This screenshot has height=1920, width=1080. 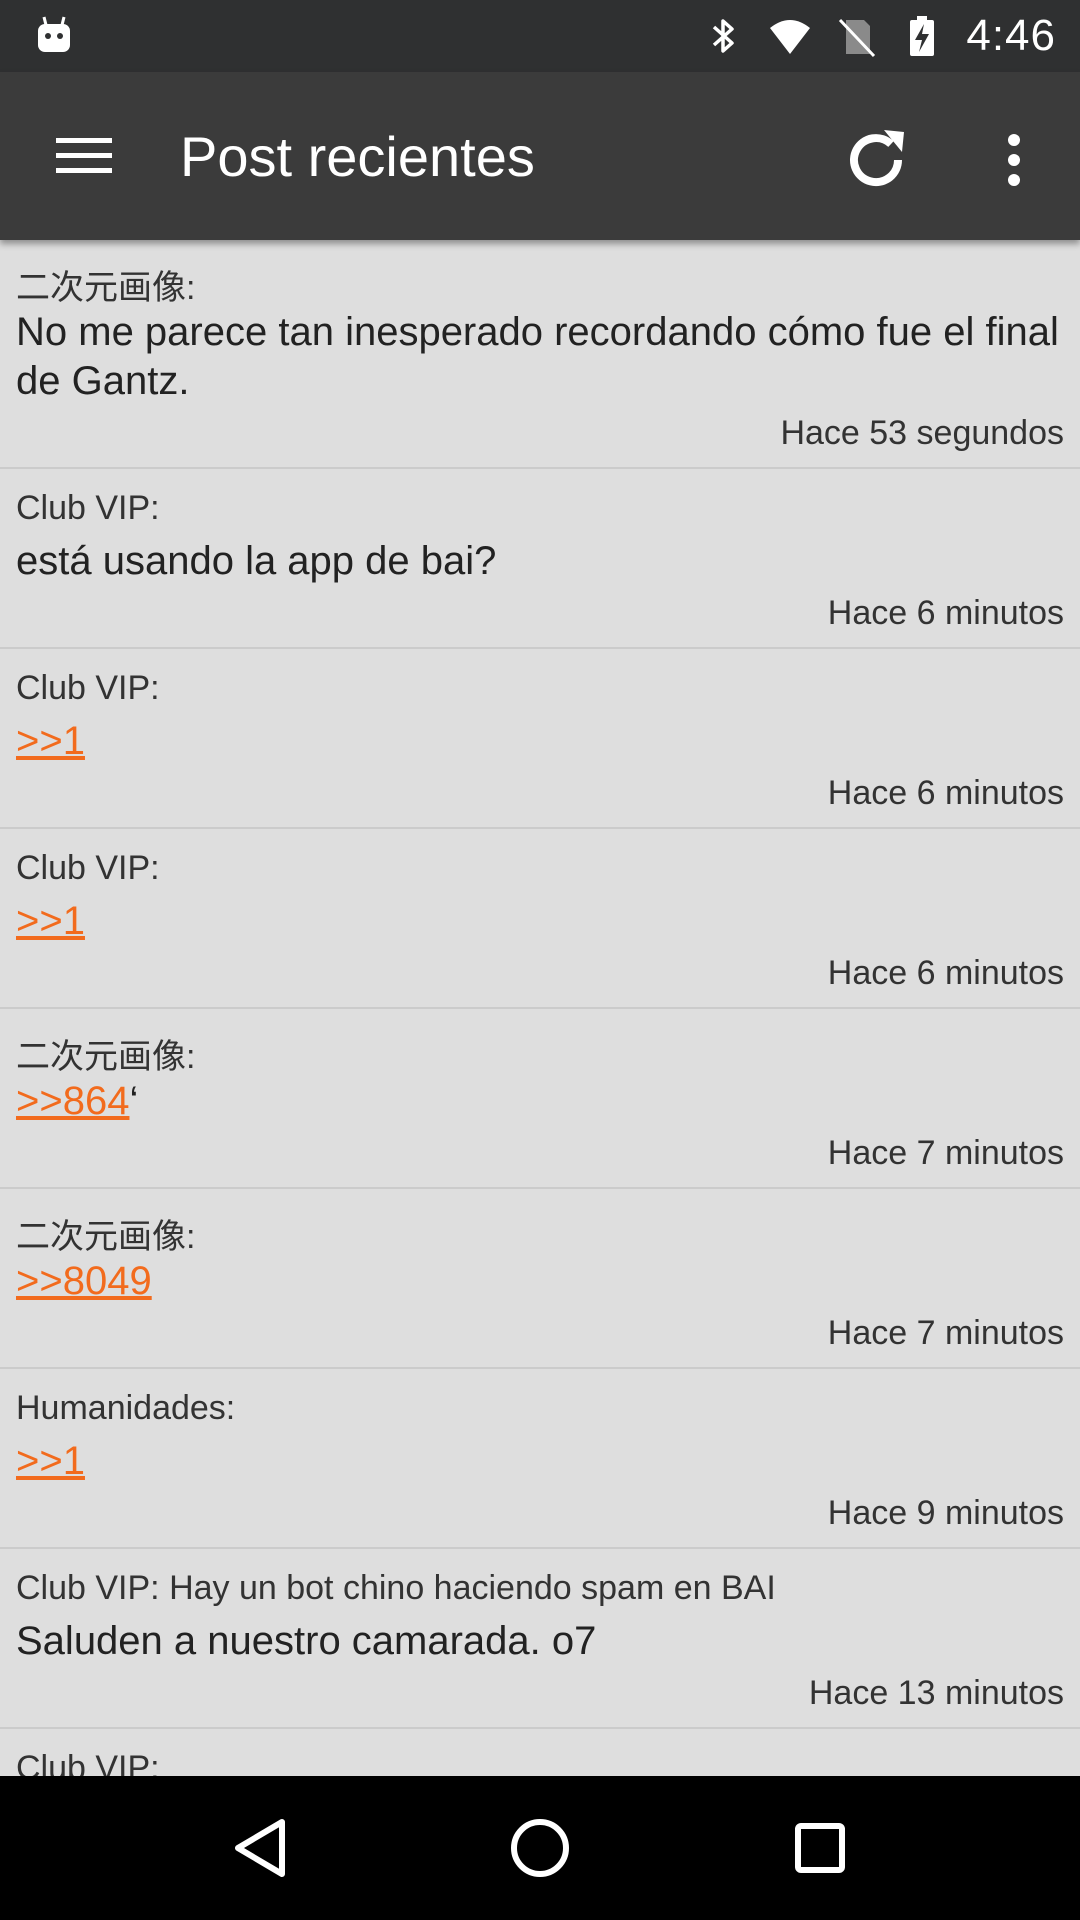 What do you see at coordinates (540, 561) in the screenshot?
I see `post-body: está usando la app de bai?` at bounding box center [540, 561].